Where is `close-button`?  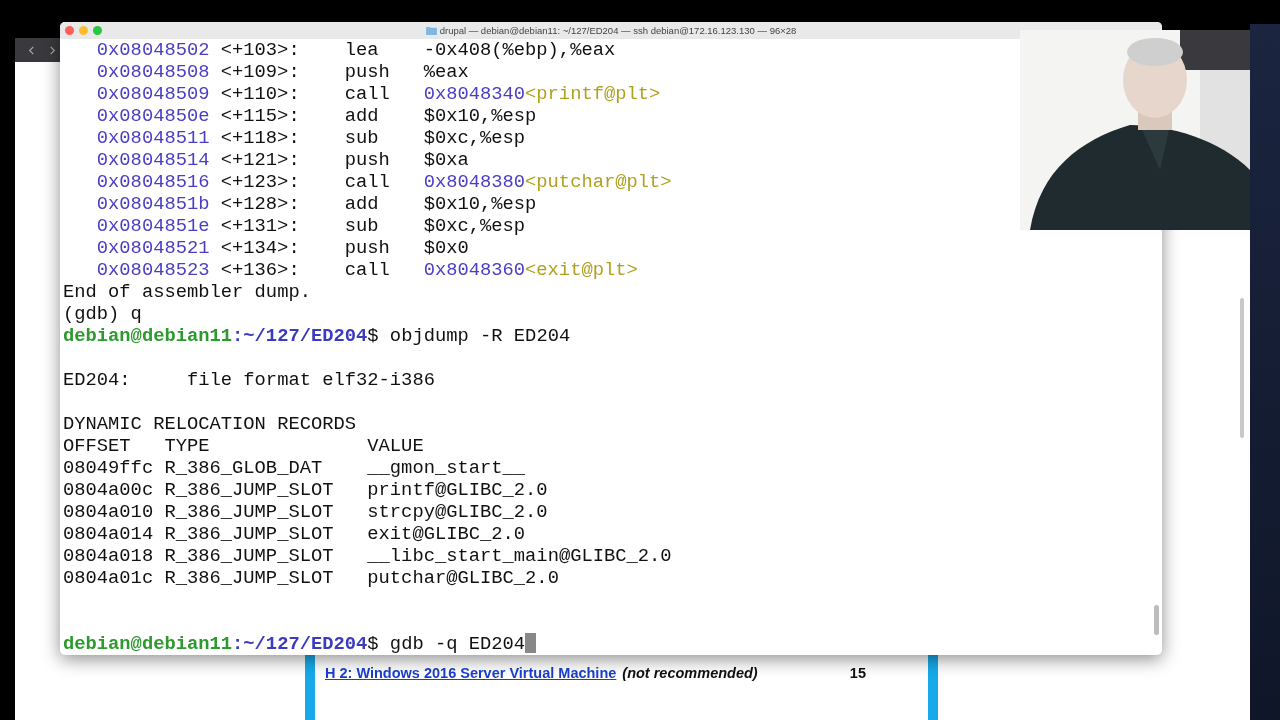
close-button is located at coordinates (69, 30).